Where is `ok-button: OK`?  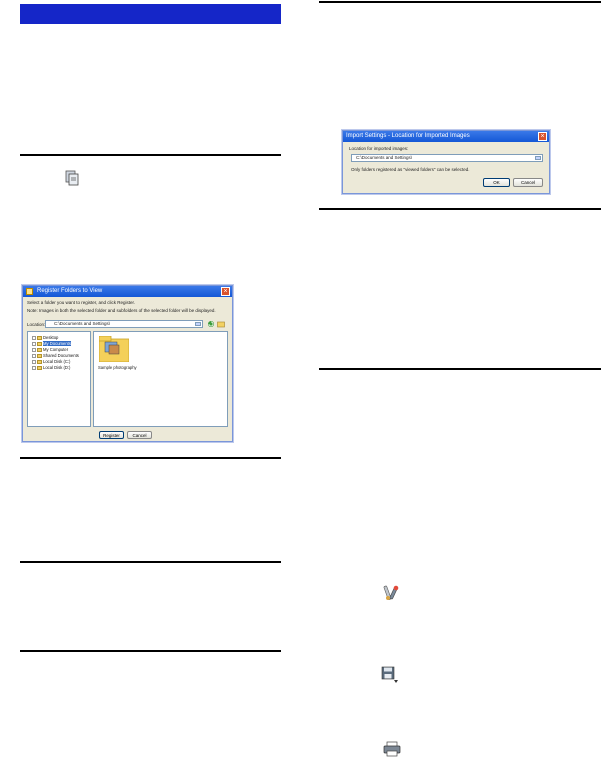 ok-button: OK is located at coordinates (496, 182).